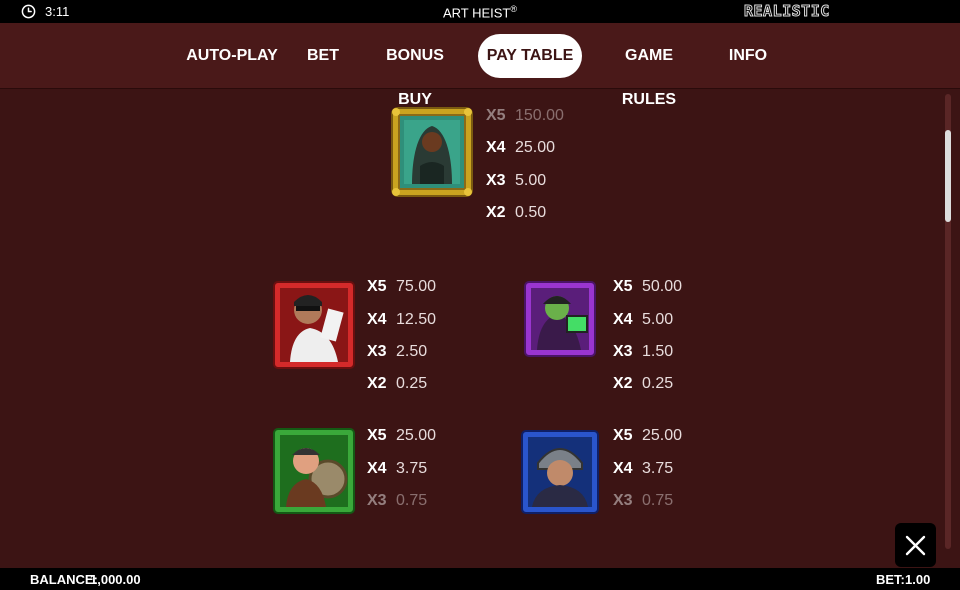 The image size is (960, 590). Describe the element at coordinates (649, 71) in the screenshot. I see `tab-game-rules: GAME RULES` at that location.